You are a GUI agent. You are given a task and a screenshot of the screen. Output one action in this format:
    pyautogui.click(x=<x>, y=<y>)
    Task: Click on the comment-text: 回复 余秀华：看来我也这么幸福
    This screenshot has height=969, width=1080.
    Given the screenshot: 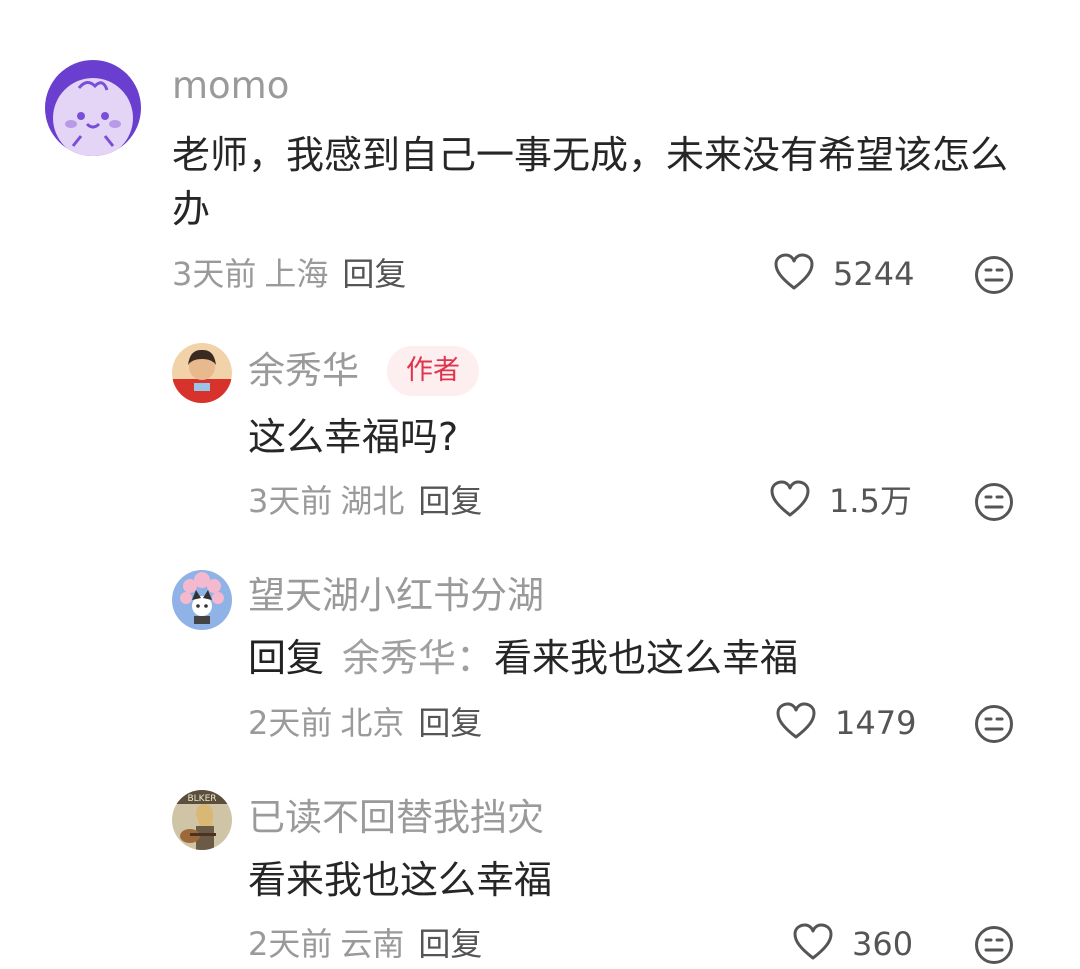 What is the action you would take?
    pyautogui.click(x=638, y=658)
    